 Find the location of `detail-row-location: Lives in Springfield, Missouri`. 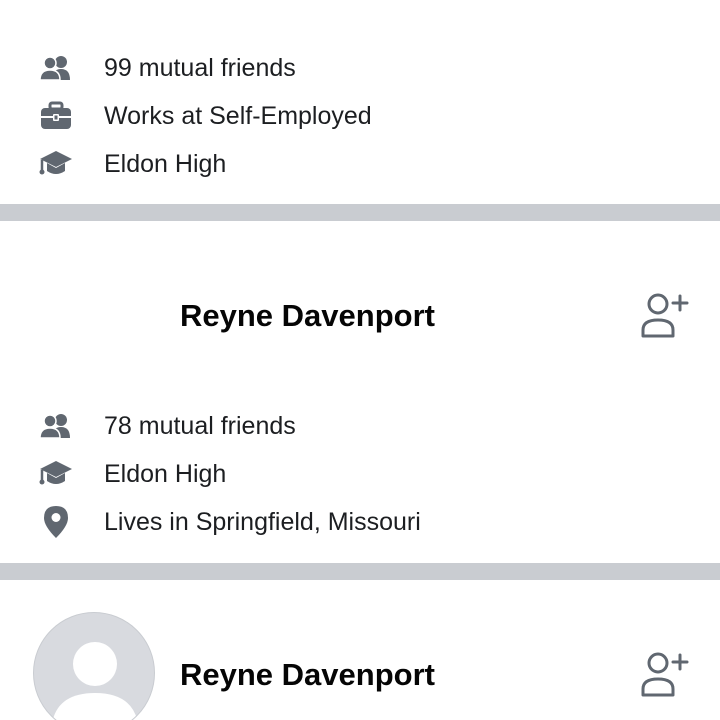

detail-row-location: Lives in Springfield, Missouri is located at coordinates (360, 522).